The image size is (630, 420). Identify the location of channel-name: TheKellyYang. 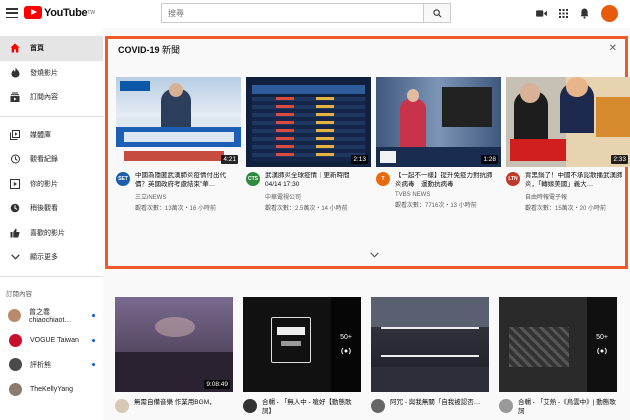
(52, 389).